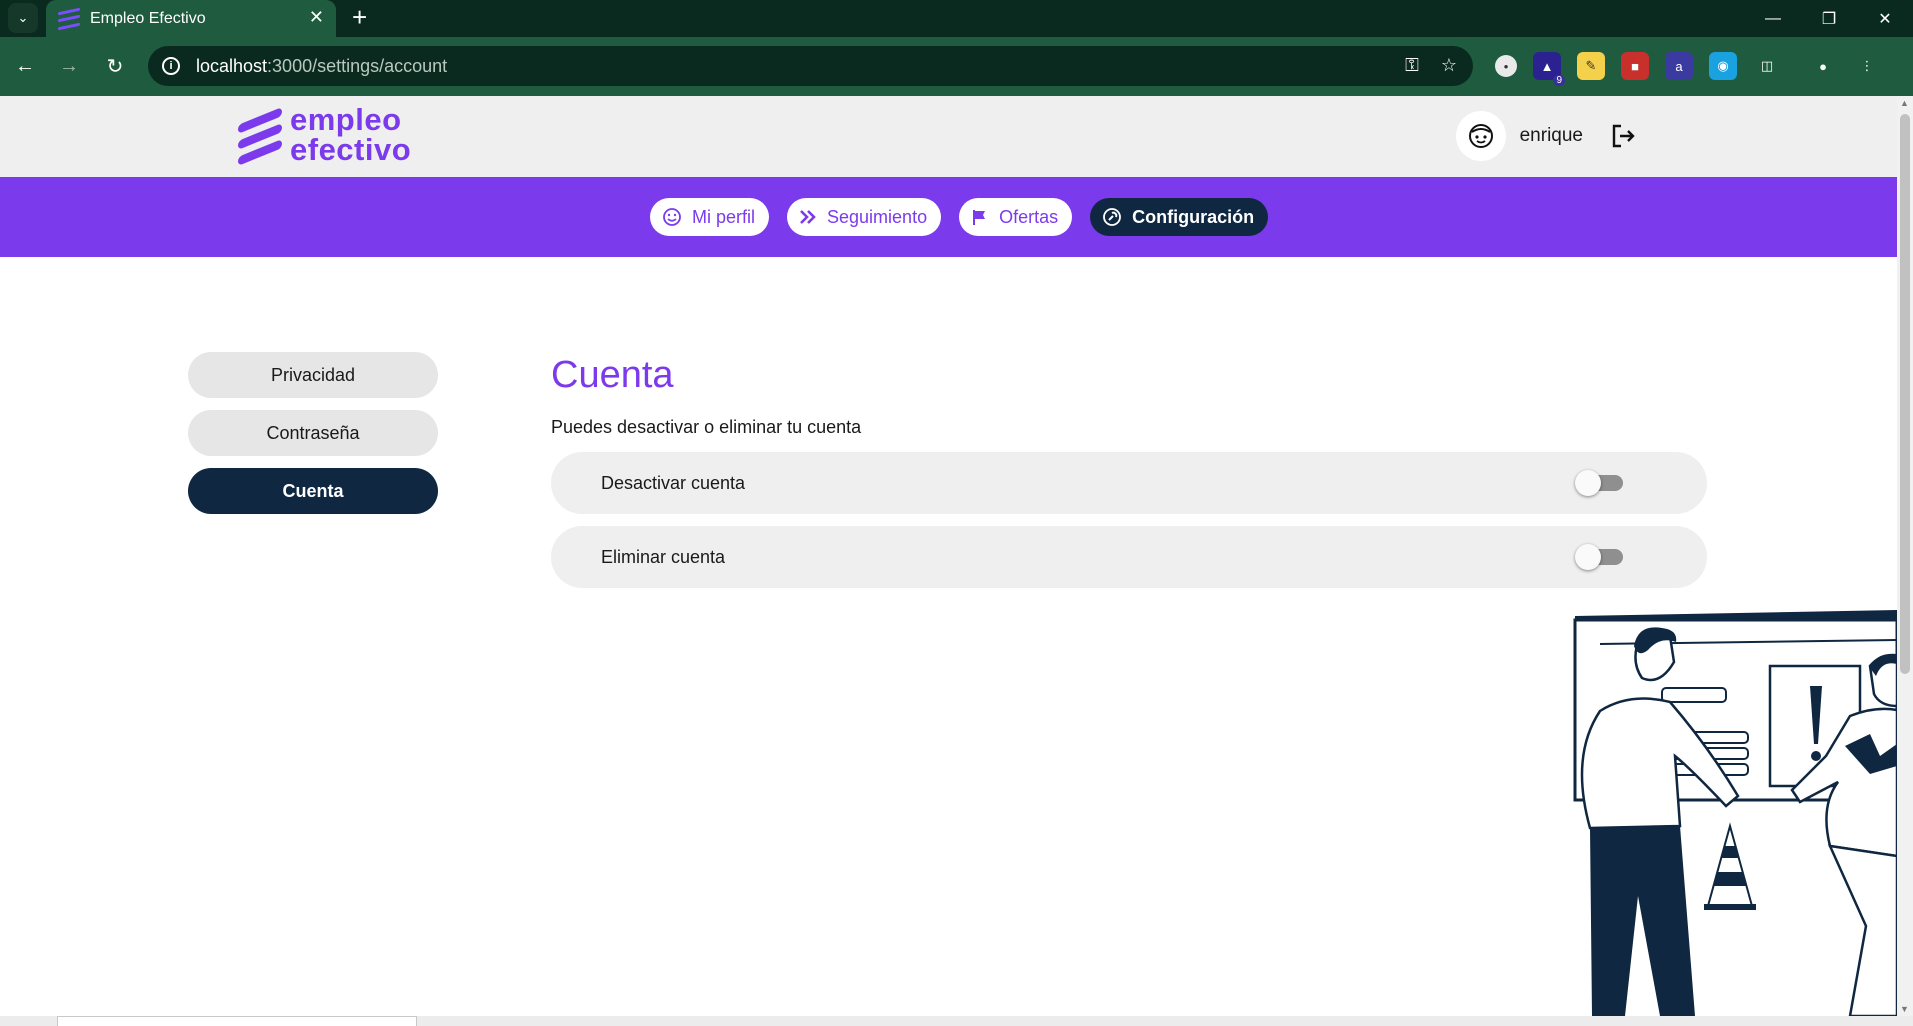 The height and width of the screenshot is (1026, 1913). I want to click on nav-label: Configuración, so click(1193, 216).